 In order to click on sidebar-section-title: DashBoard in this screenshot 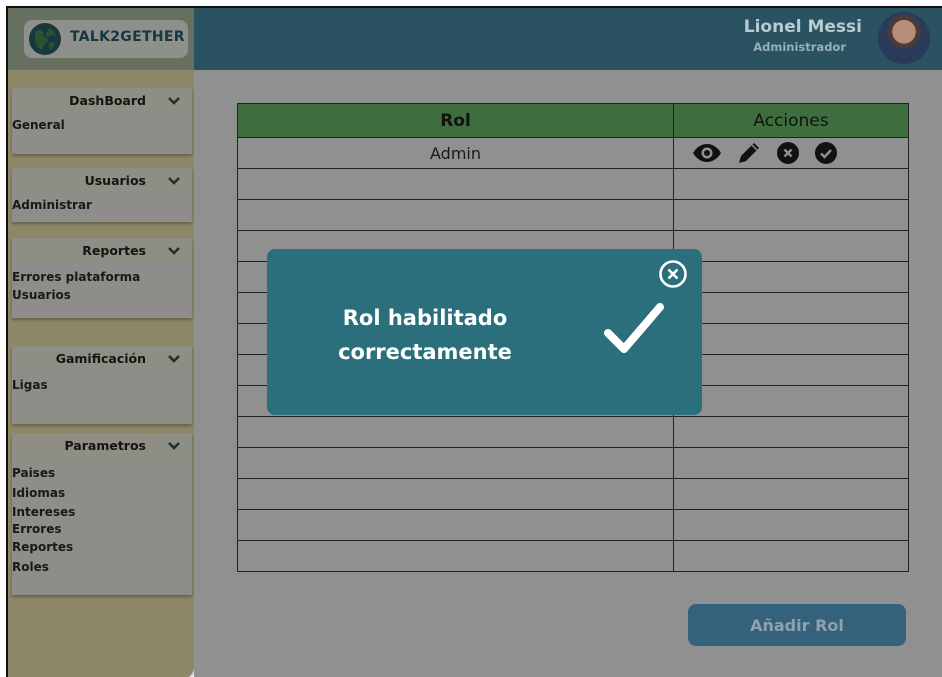, I will do `click(107, 100)`.